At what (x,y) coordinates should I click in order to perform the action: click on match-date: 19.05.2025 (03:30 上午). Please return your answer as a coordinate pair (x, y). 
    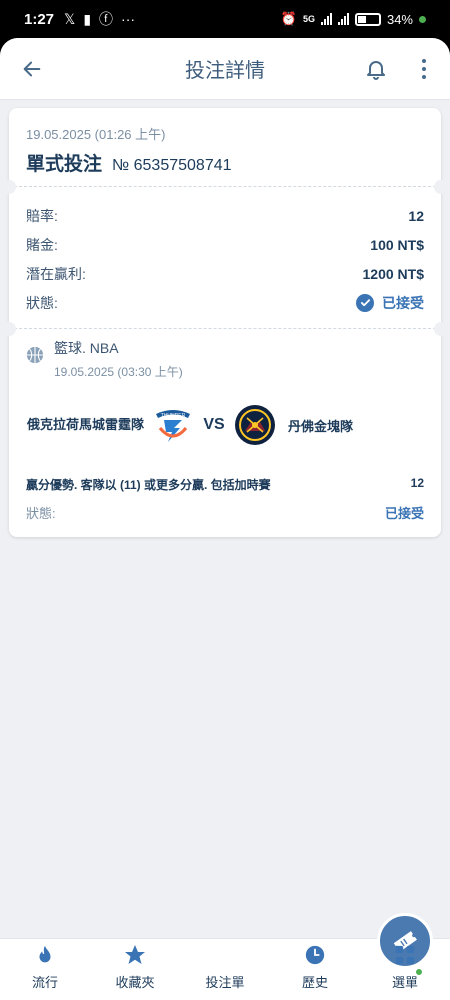
    Looking at the image, I should click on (118, 372).